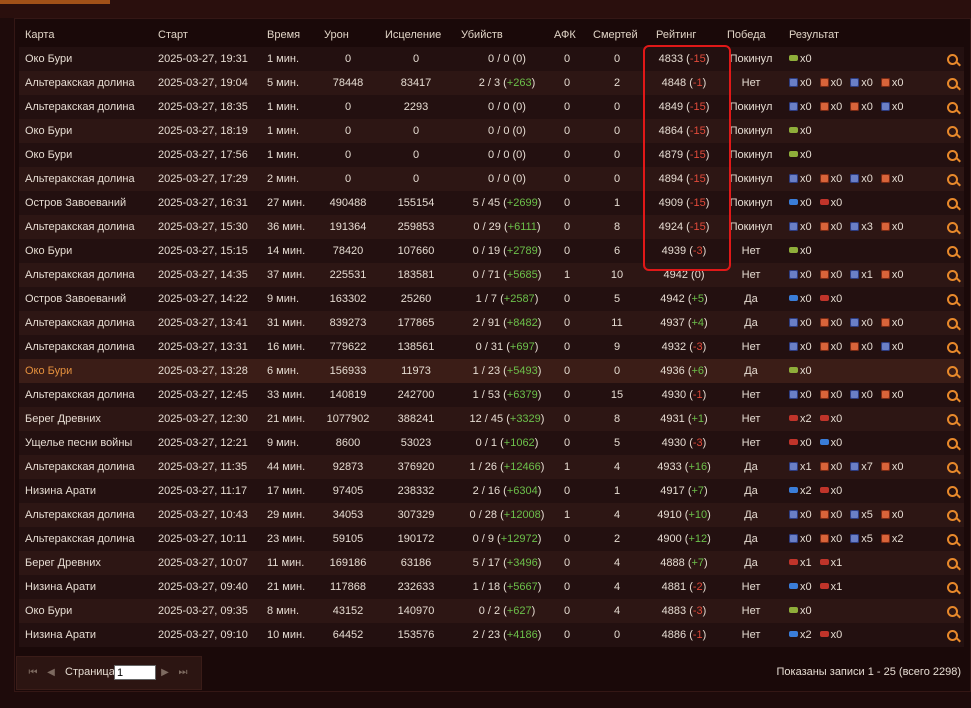  Describe the element at coordinates (283, 371) in the screenshot. I see `cell-time: 6 мин.` at that location.